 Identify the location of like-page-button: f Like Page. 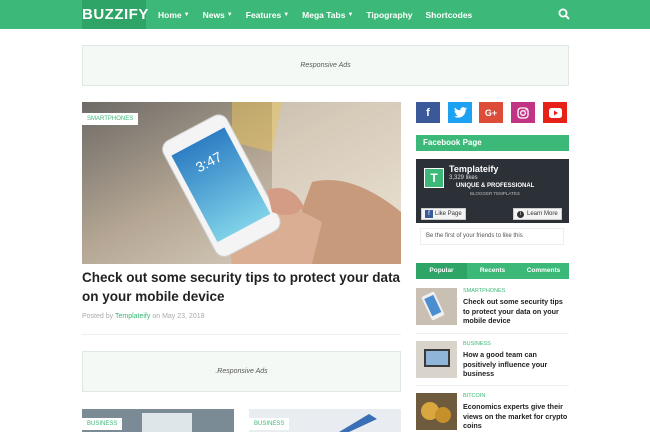
(443, 214).